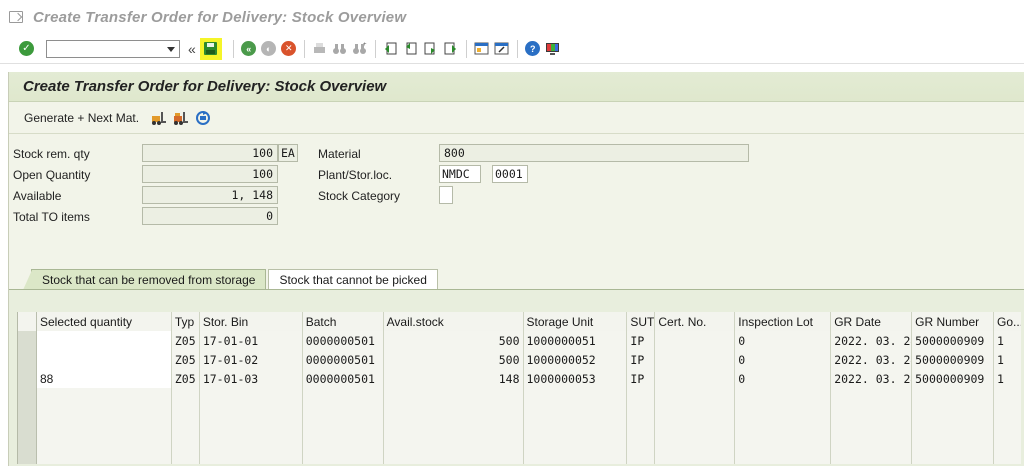 The image size is (1024, 466). What do you see at coordinates (192, 49) in the screenshot?
I see `collapse-chevron-icon: «` at bounding box center [192, 49].